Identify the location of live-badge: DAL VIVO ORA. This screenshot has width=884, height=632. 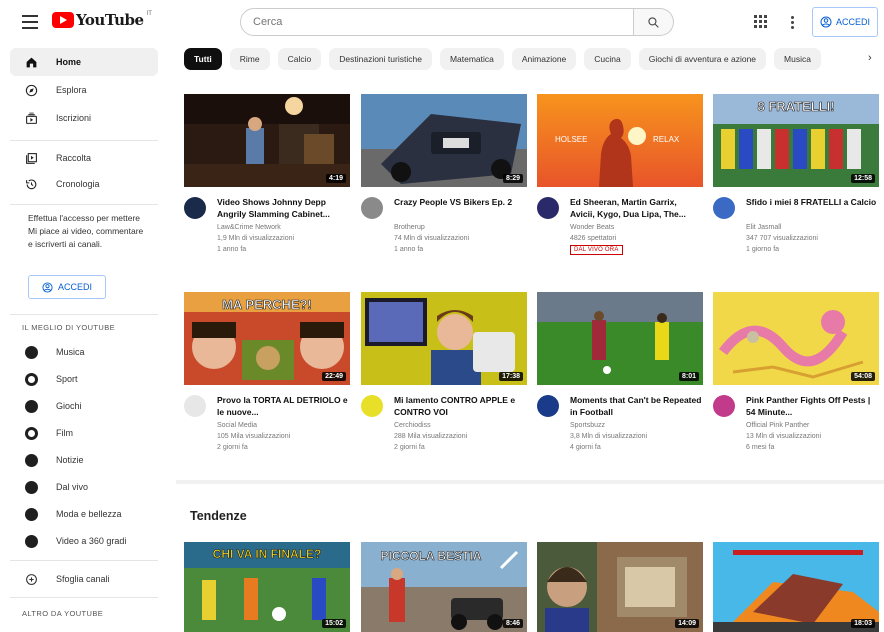
(596, 250).